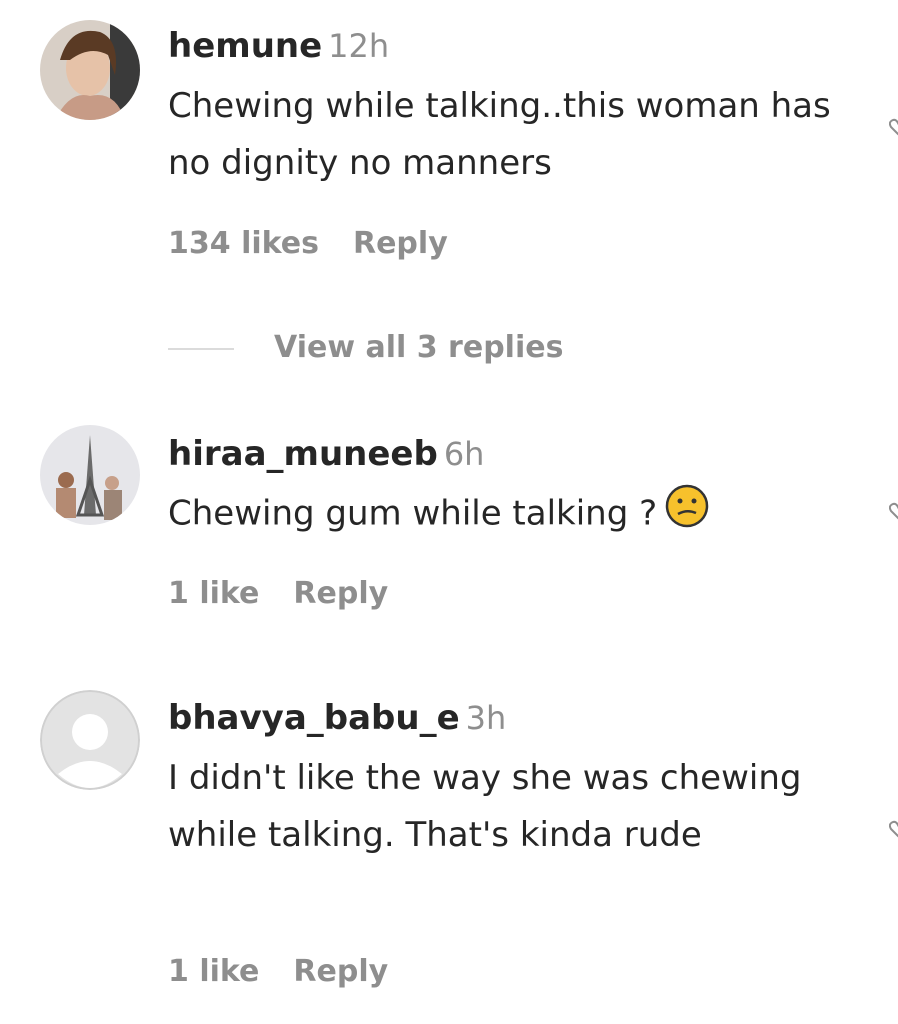 The image size is (898, 1024). Describe the element at coordinates (464, 454) in the screenshot. I see `timestamp: 6h` at that location.